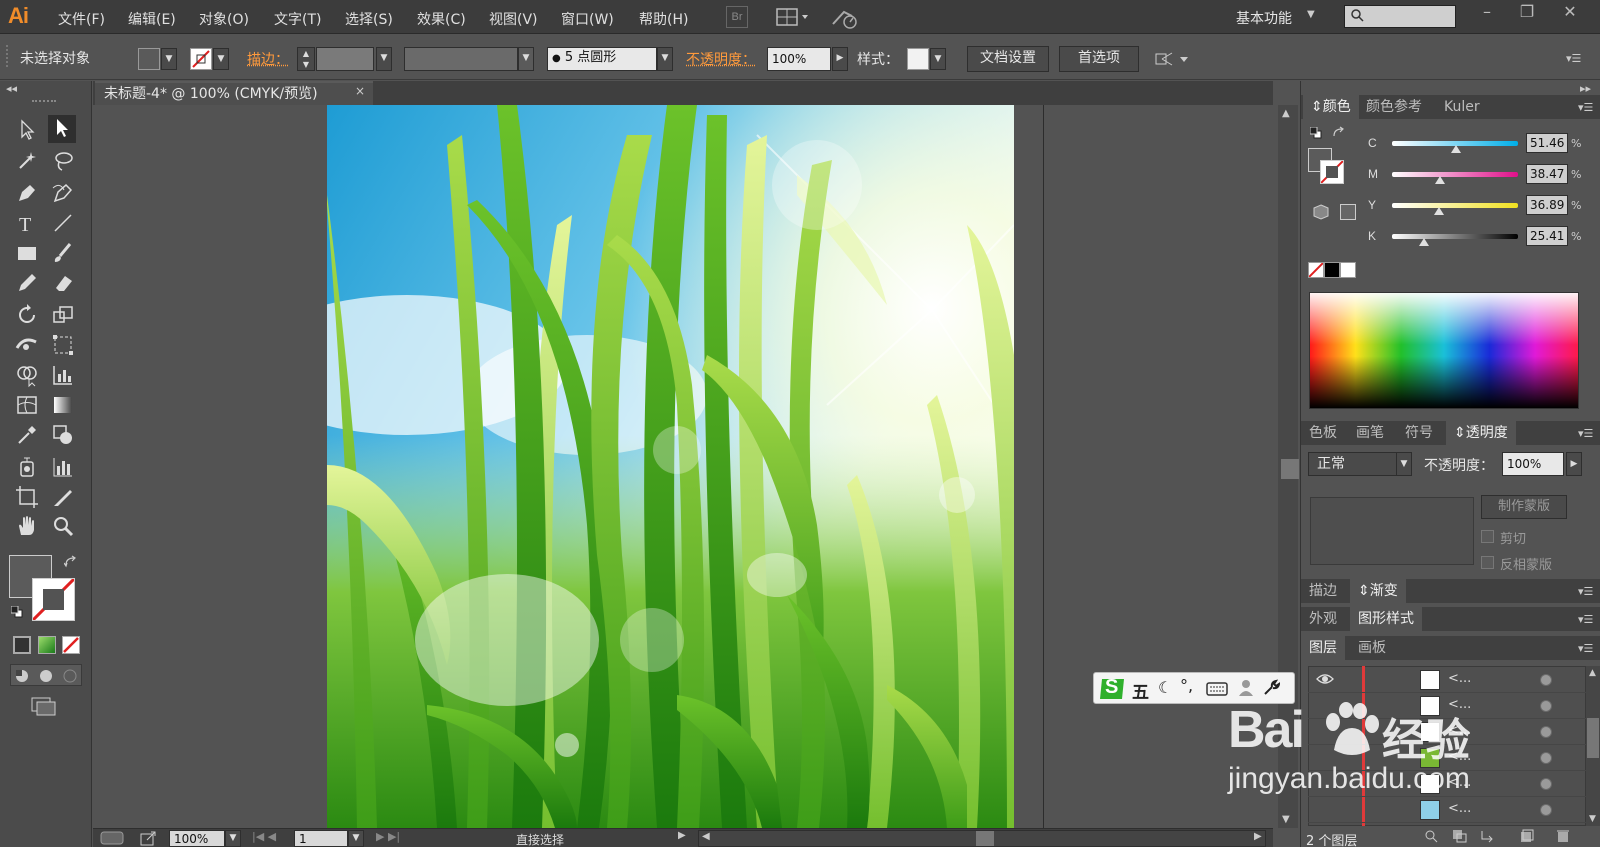 This screenshot has height=847, width=1600. I want to click on stroke-color-swatch, so click(53, 599).